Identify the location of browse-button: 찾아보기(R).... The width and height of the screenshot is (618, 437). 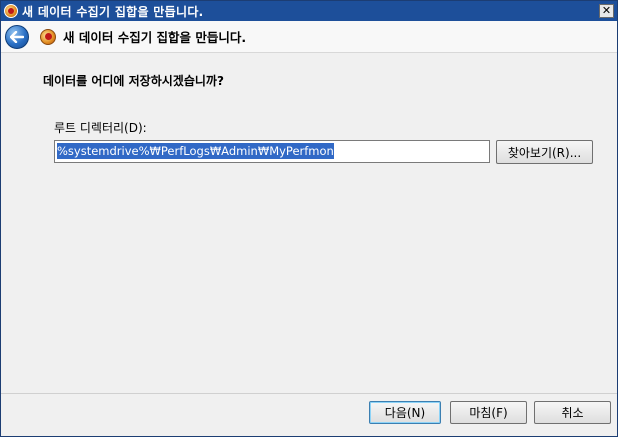
(544, 152).